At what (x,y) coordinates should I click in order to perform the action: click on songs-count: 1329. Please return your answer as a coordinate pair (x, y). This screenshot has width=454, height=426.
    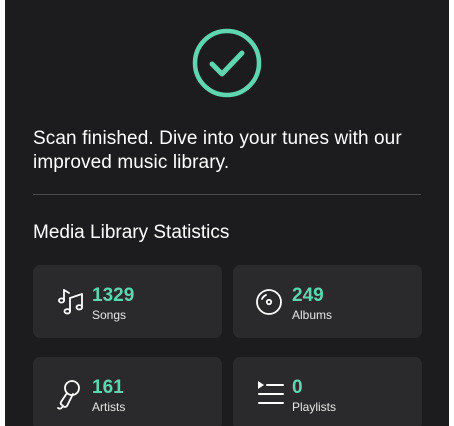
    Looking at the image, I should click on (113, 295).